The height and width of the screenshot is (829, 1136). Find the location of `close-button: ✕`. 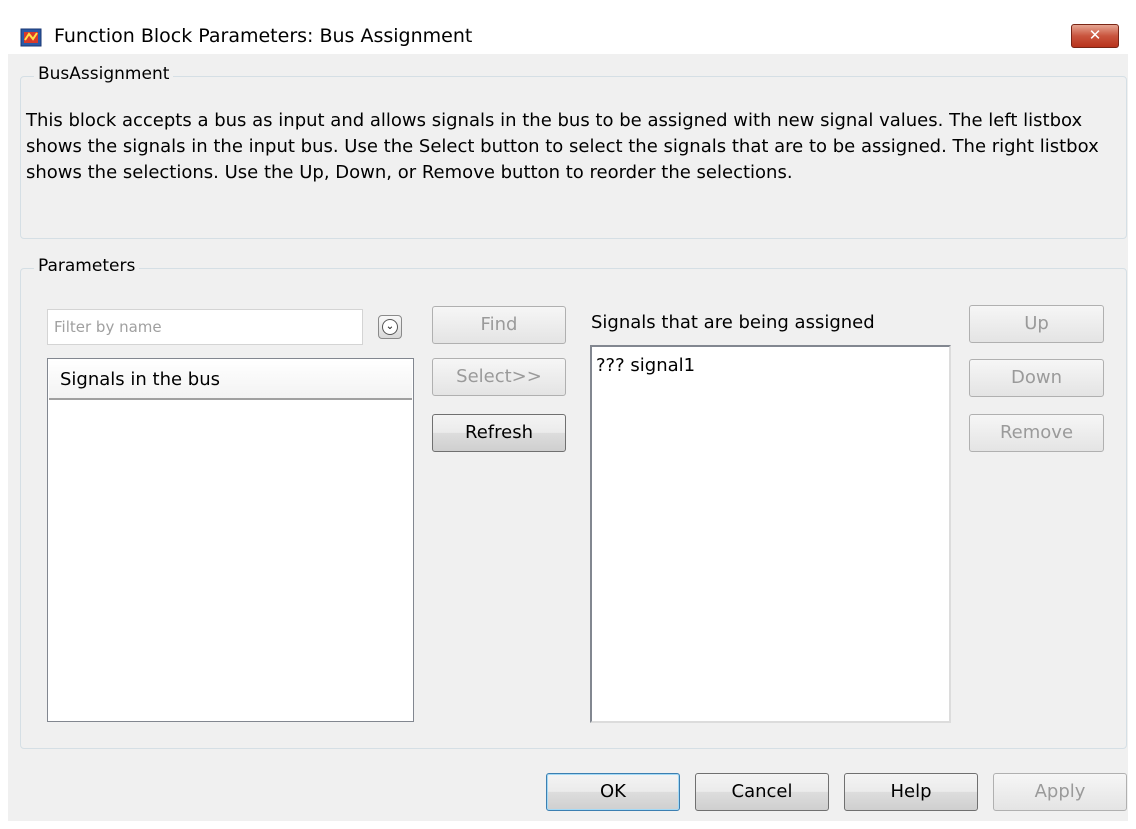

close-button: ✕ is located at coordinates (1095, 36).